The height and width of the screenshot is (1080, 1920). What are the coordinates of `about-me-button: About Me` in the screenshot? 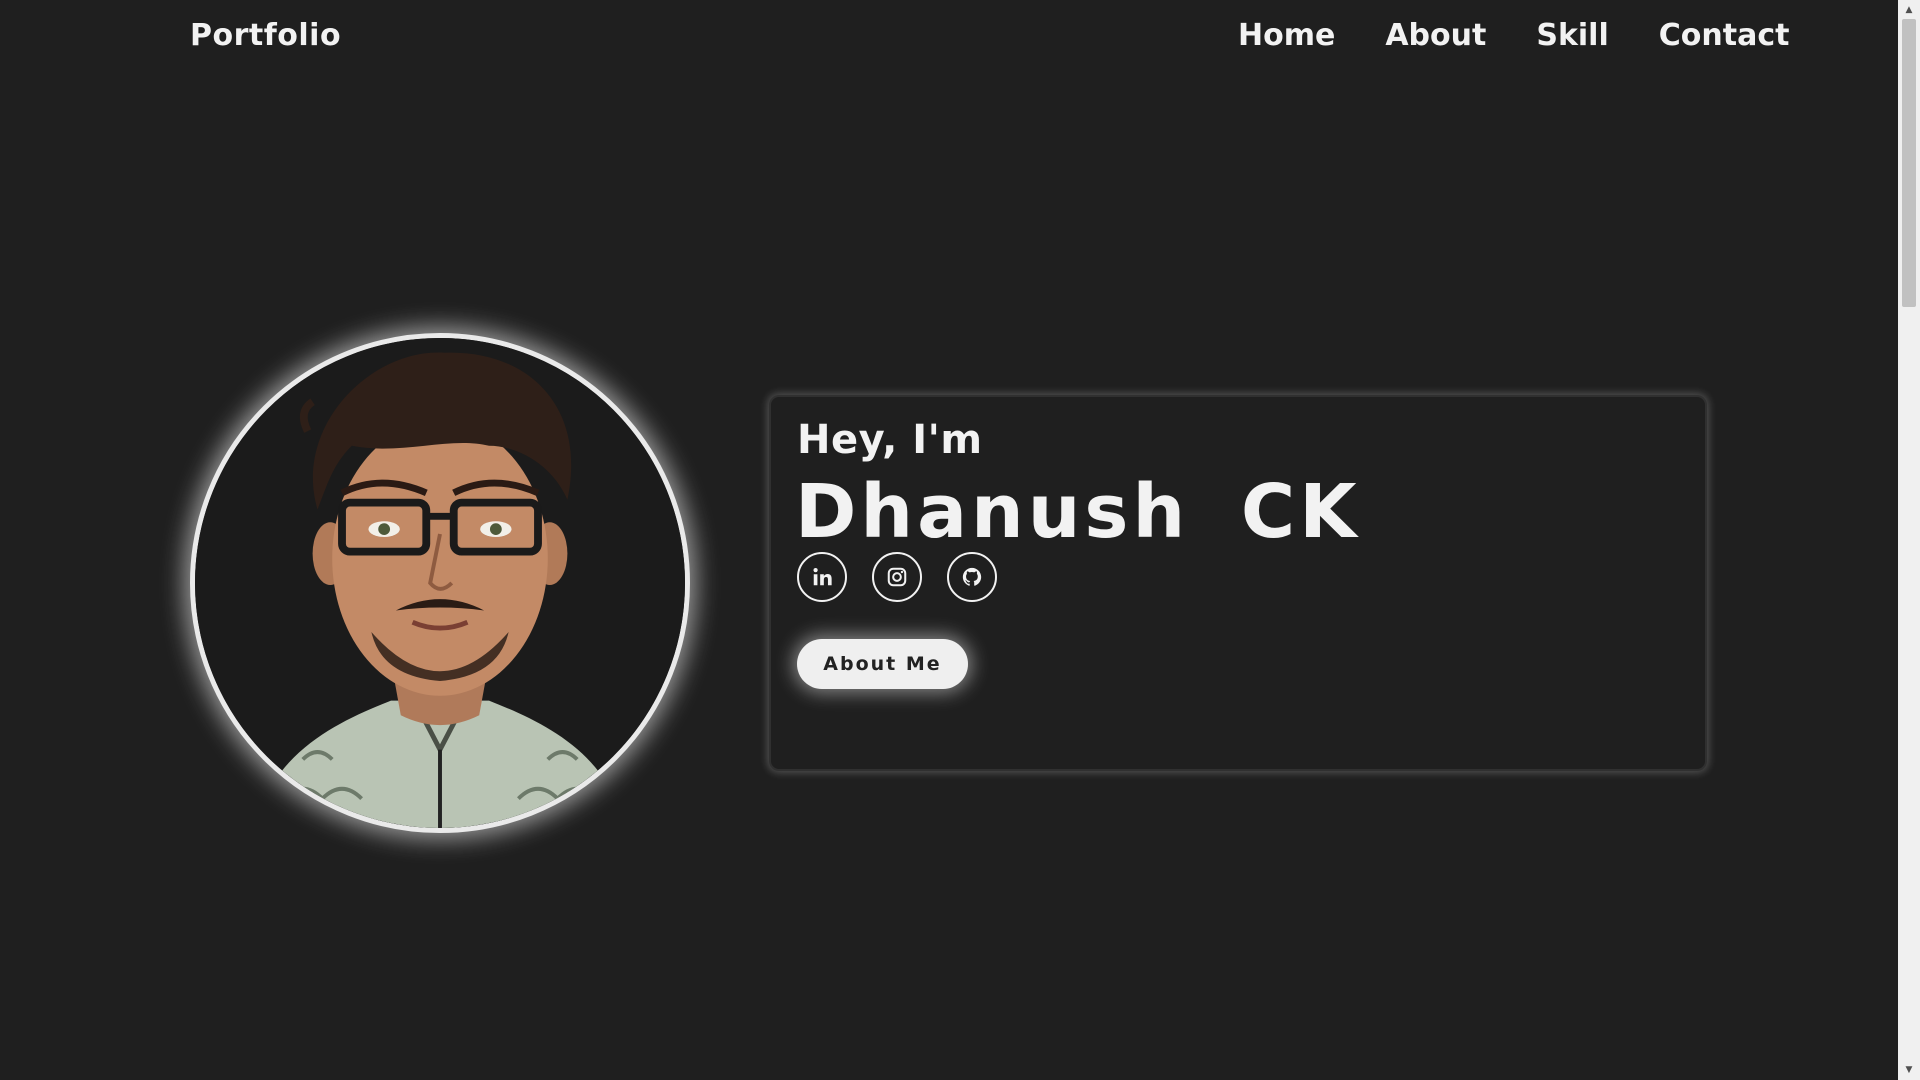 It's located at (882, 664).